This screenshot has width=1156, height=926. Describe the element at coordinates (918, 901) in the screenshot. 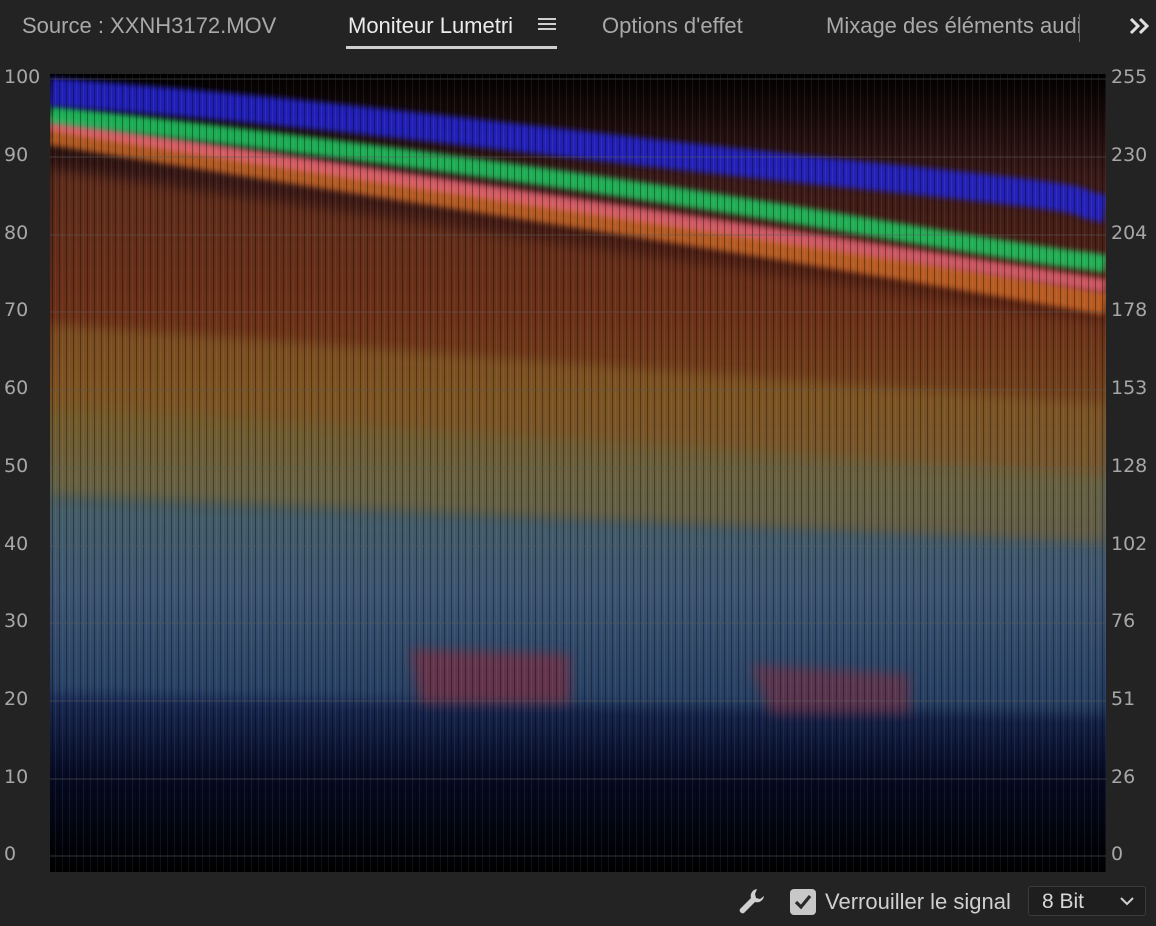

I see `lock-signal-label: Verrouiller le signal` at that location.